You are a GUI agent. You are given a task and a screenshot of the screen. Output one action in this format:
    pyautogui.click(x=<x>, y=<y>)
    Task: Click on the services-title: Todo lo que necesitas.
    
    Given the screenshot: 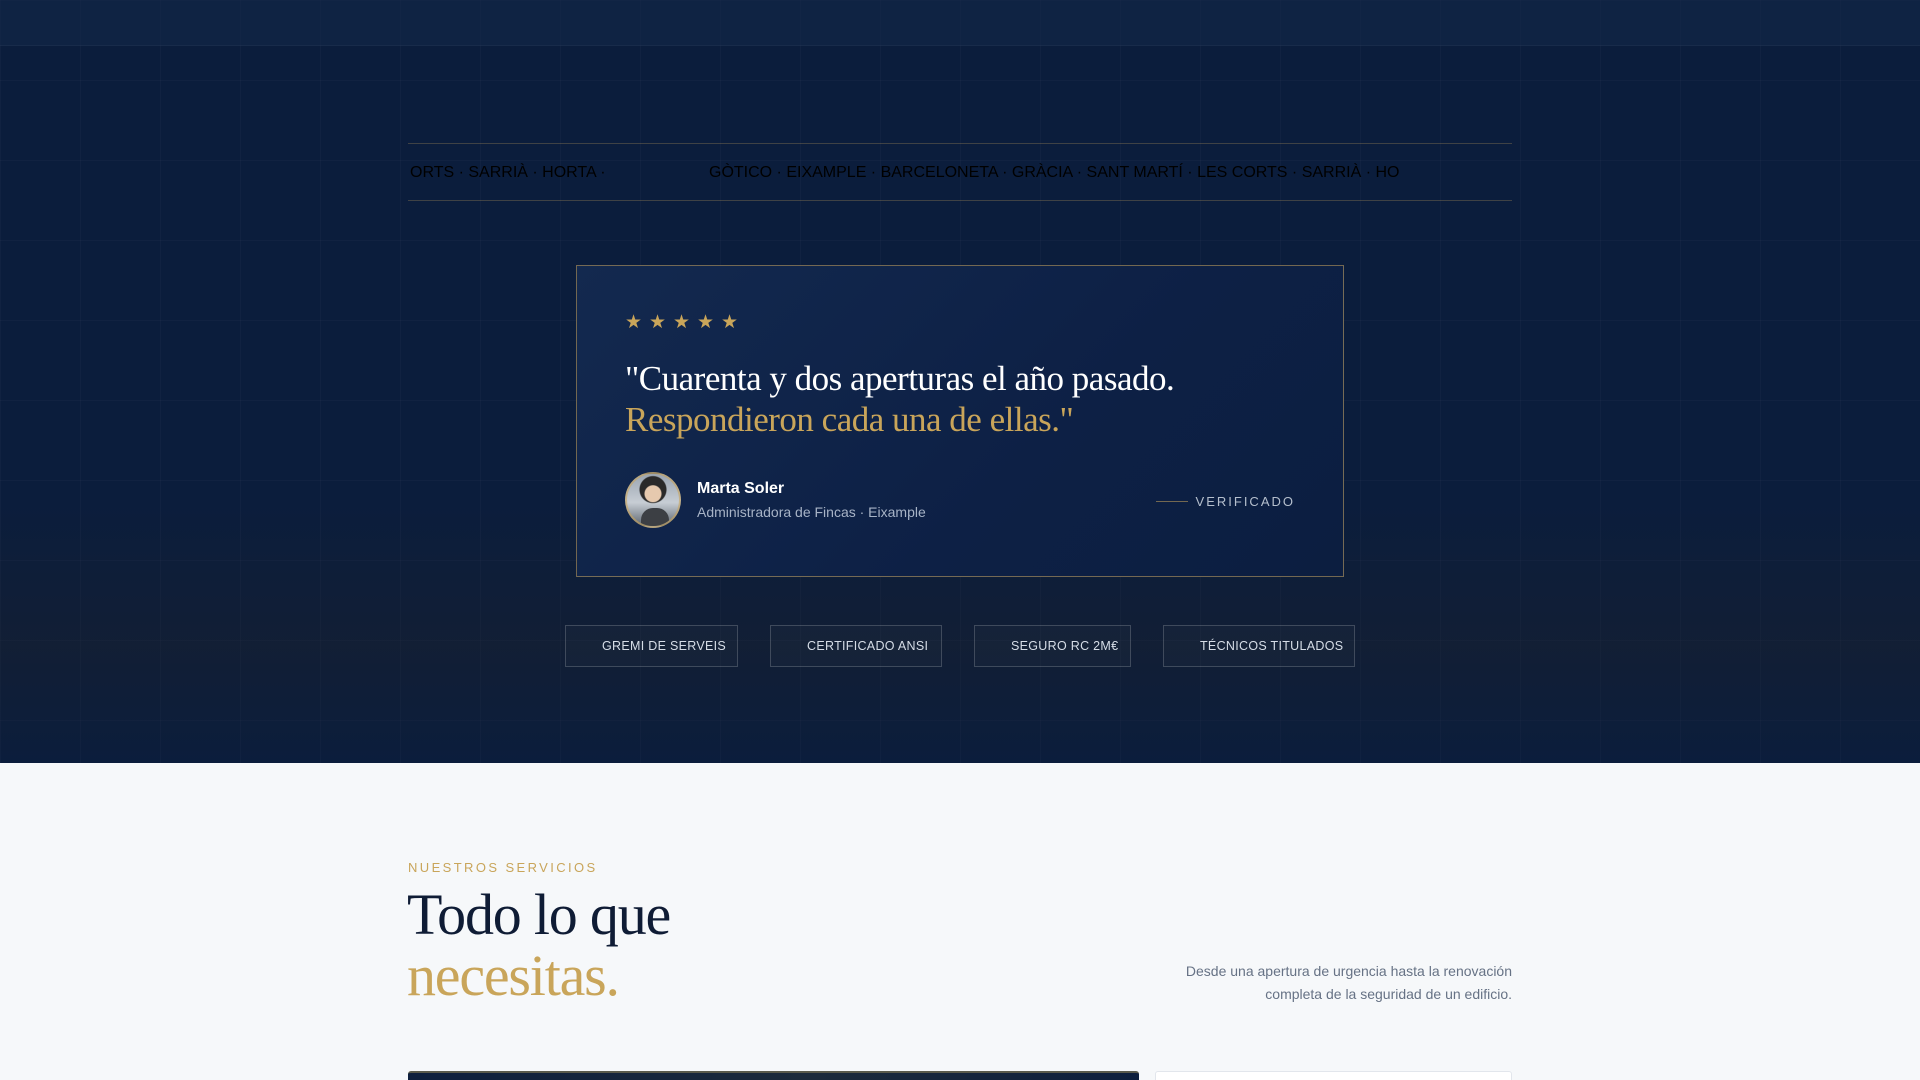 What is the action you would take?
    pyautogui.click(x=707, y=945)
    